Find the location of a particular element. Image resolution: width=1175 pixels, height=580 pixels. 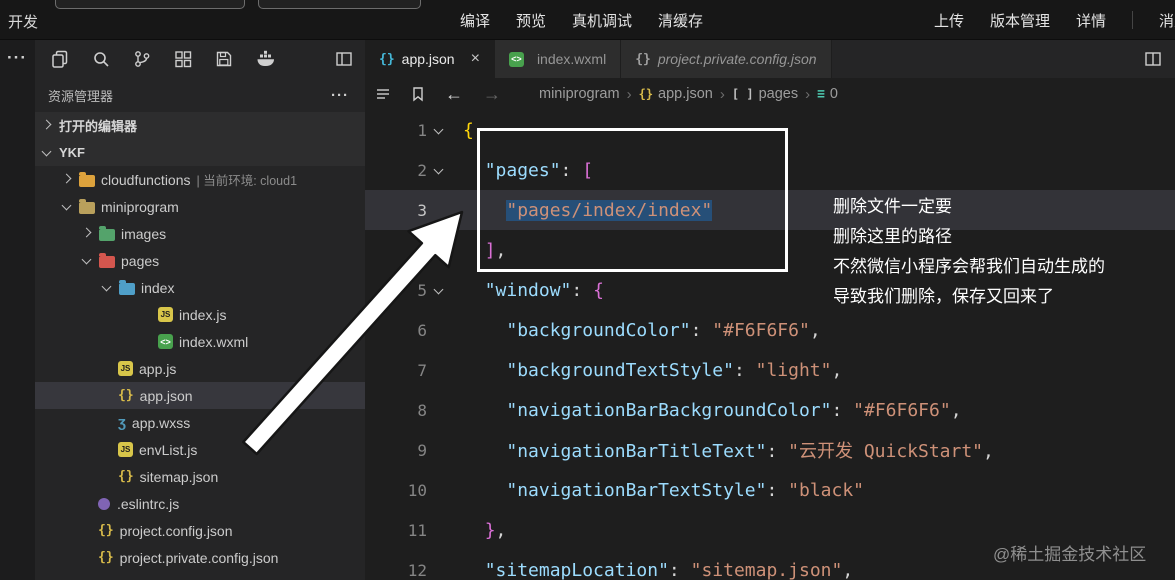

code-line: 6 "backgroundColor": "#F6F6F6", is located at coordinates (770, 330).